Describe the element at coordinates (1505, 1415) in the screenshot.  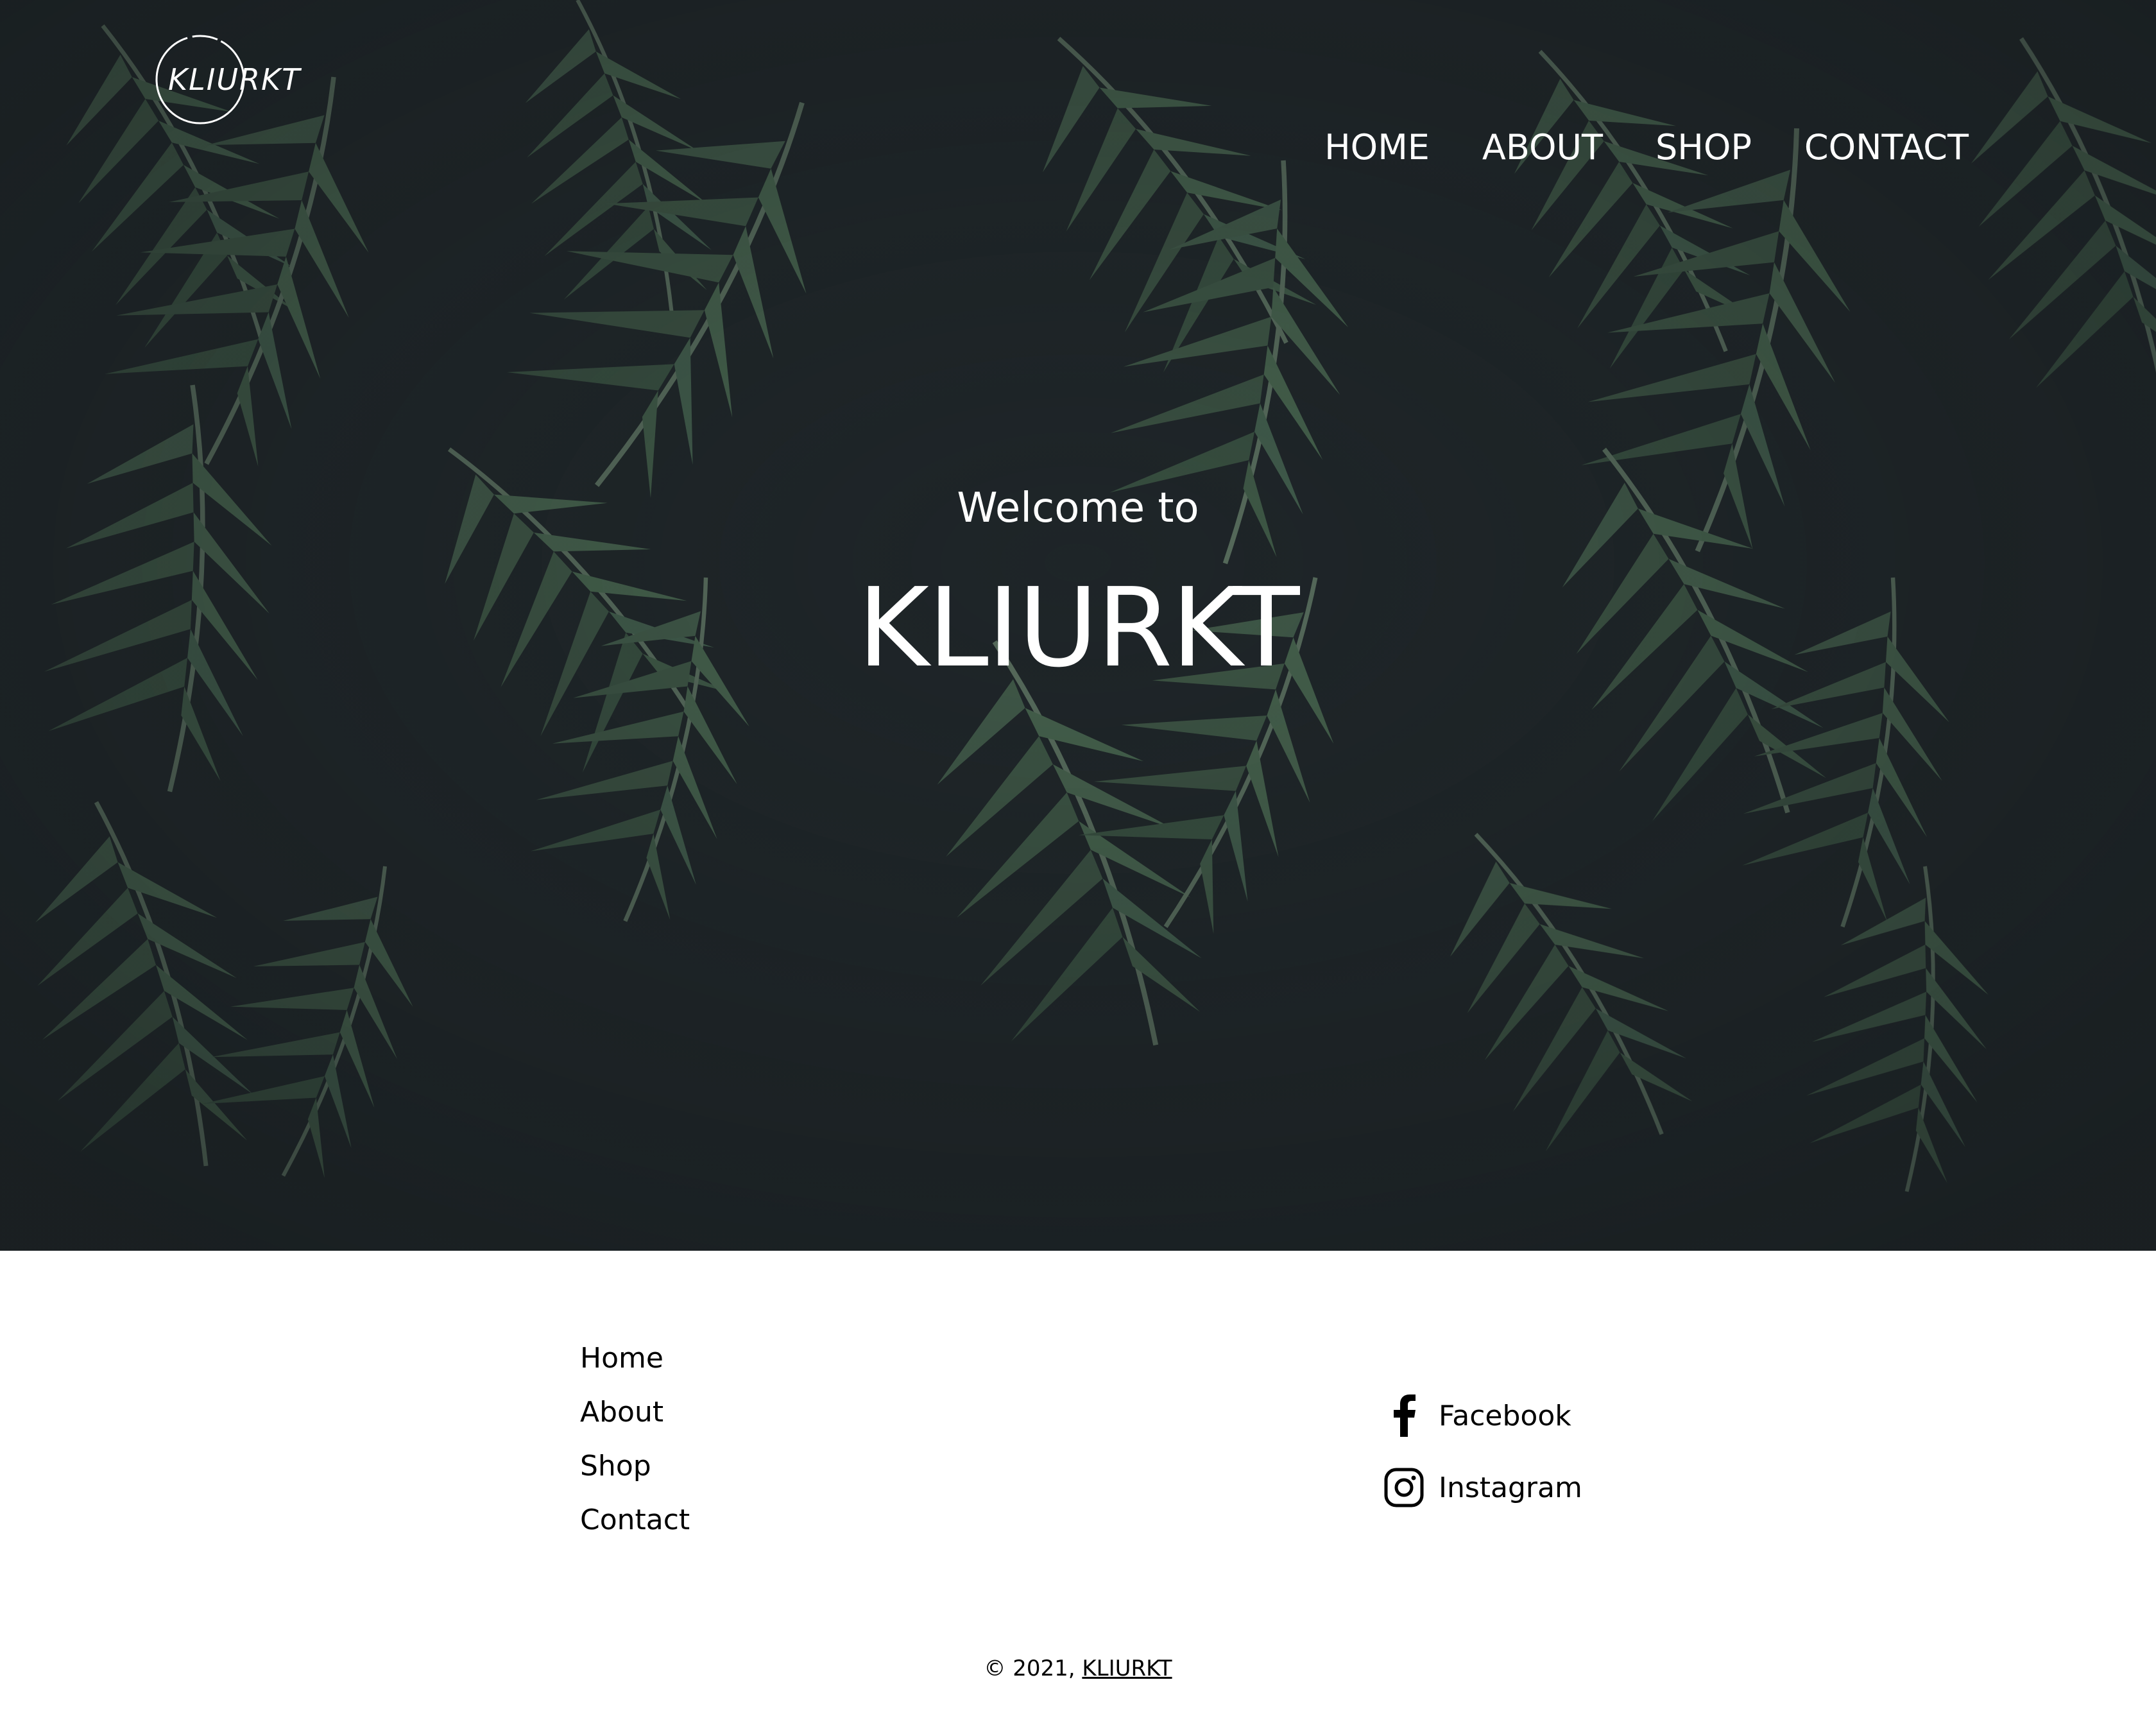
I see `social-facebook-label: Facebook` at that location.